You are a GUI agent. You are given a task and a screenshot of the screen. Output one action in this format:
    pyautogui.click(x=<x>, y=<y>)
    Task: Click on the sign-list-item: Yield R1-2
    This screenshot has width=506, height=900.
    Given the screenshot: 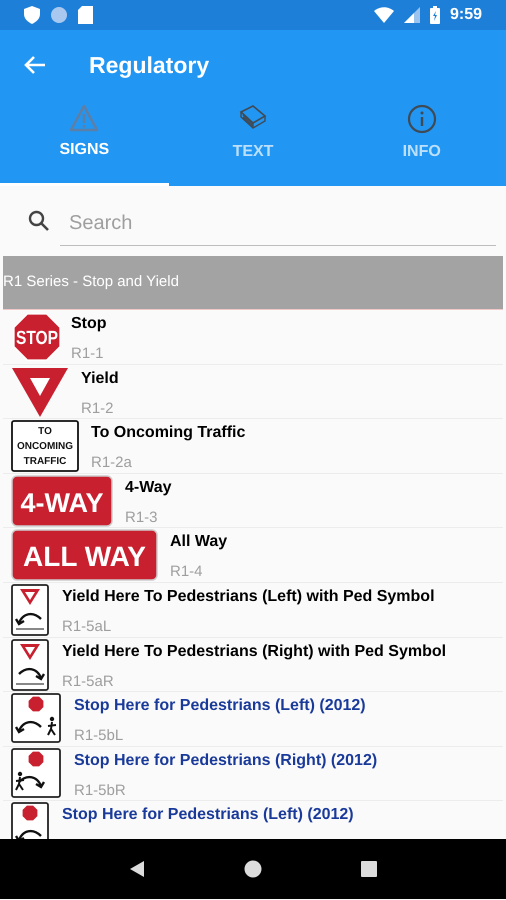 What is the action you would take?
    pyautogui.click(x=253, y=392)
    